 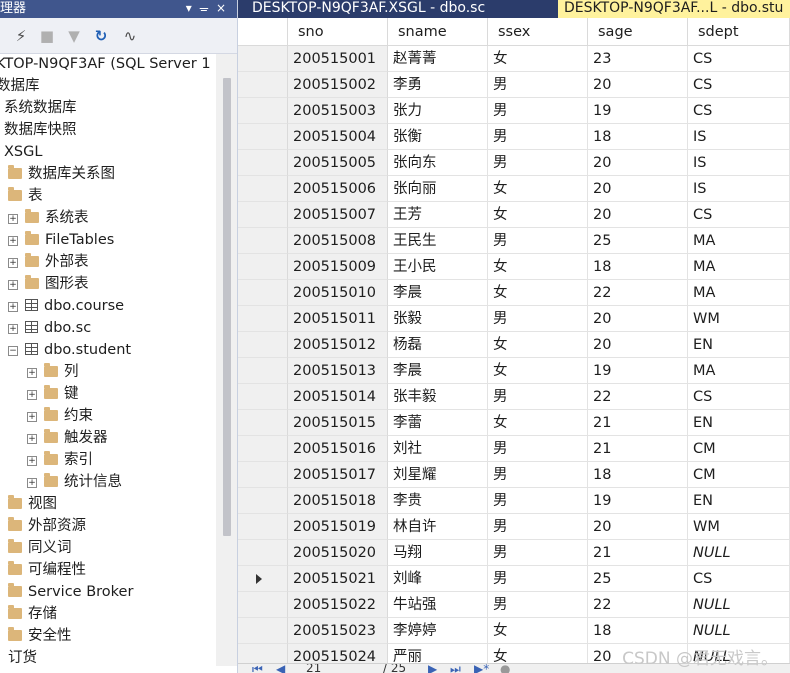 I want to click on cell-sname: 林自许, so click(x=438, y=527).